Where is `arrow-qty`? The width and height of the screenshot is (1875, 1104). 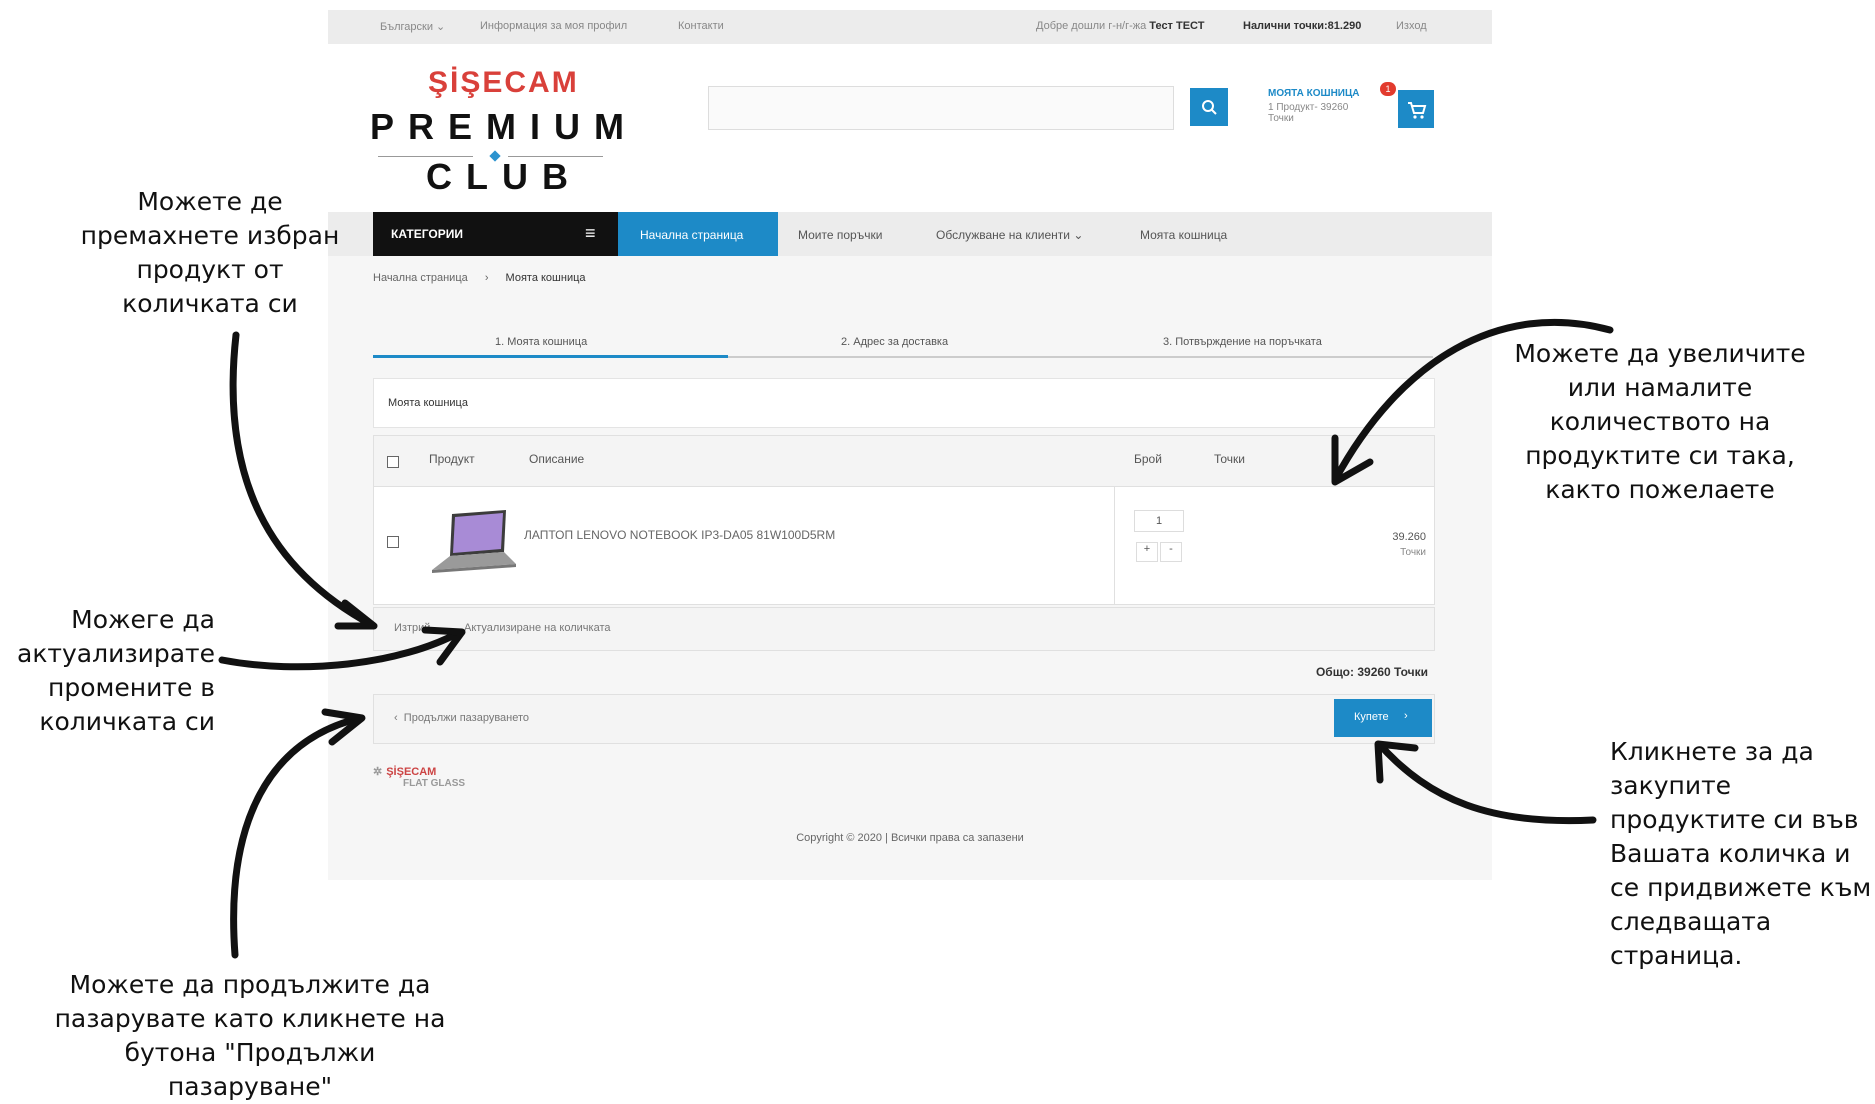 arrow-qty is located at coordinates (1472, 401).